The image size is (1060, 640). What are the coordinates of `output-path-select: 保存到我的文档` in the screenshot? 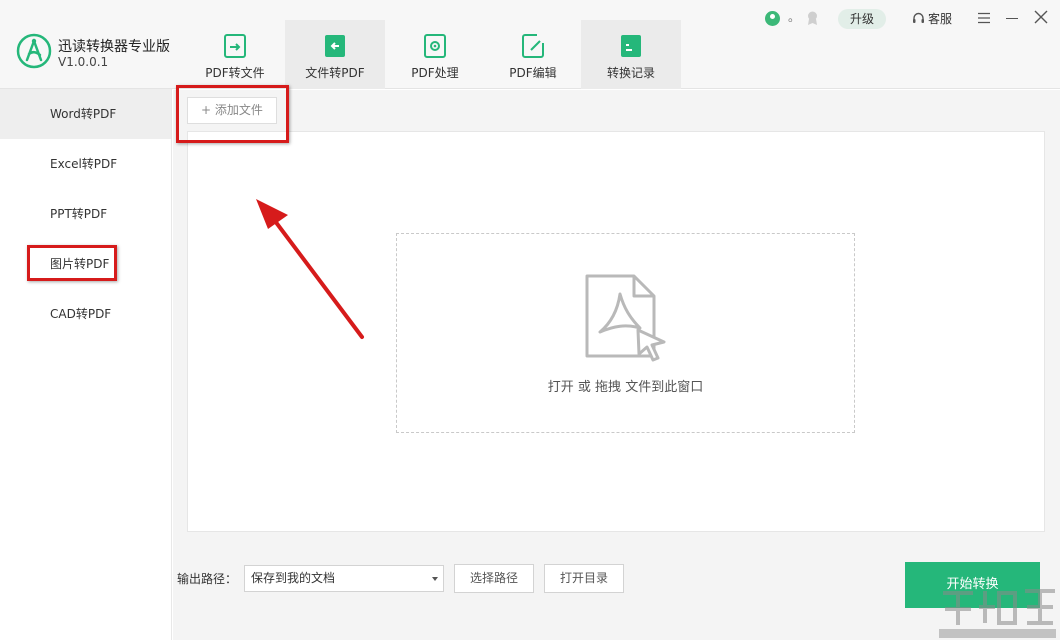 It's located at (344, 578).